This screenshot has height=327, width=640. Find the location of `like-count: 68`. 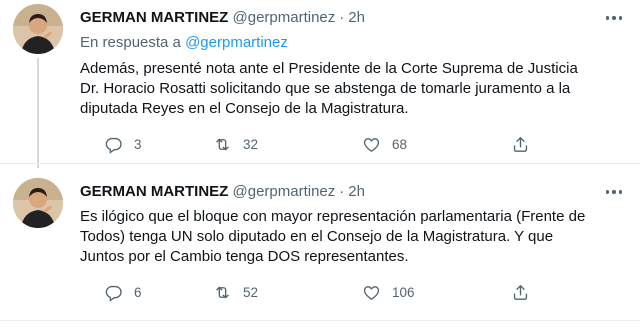

like-count: 68 is located at coordinates (400, 144).